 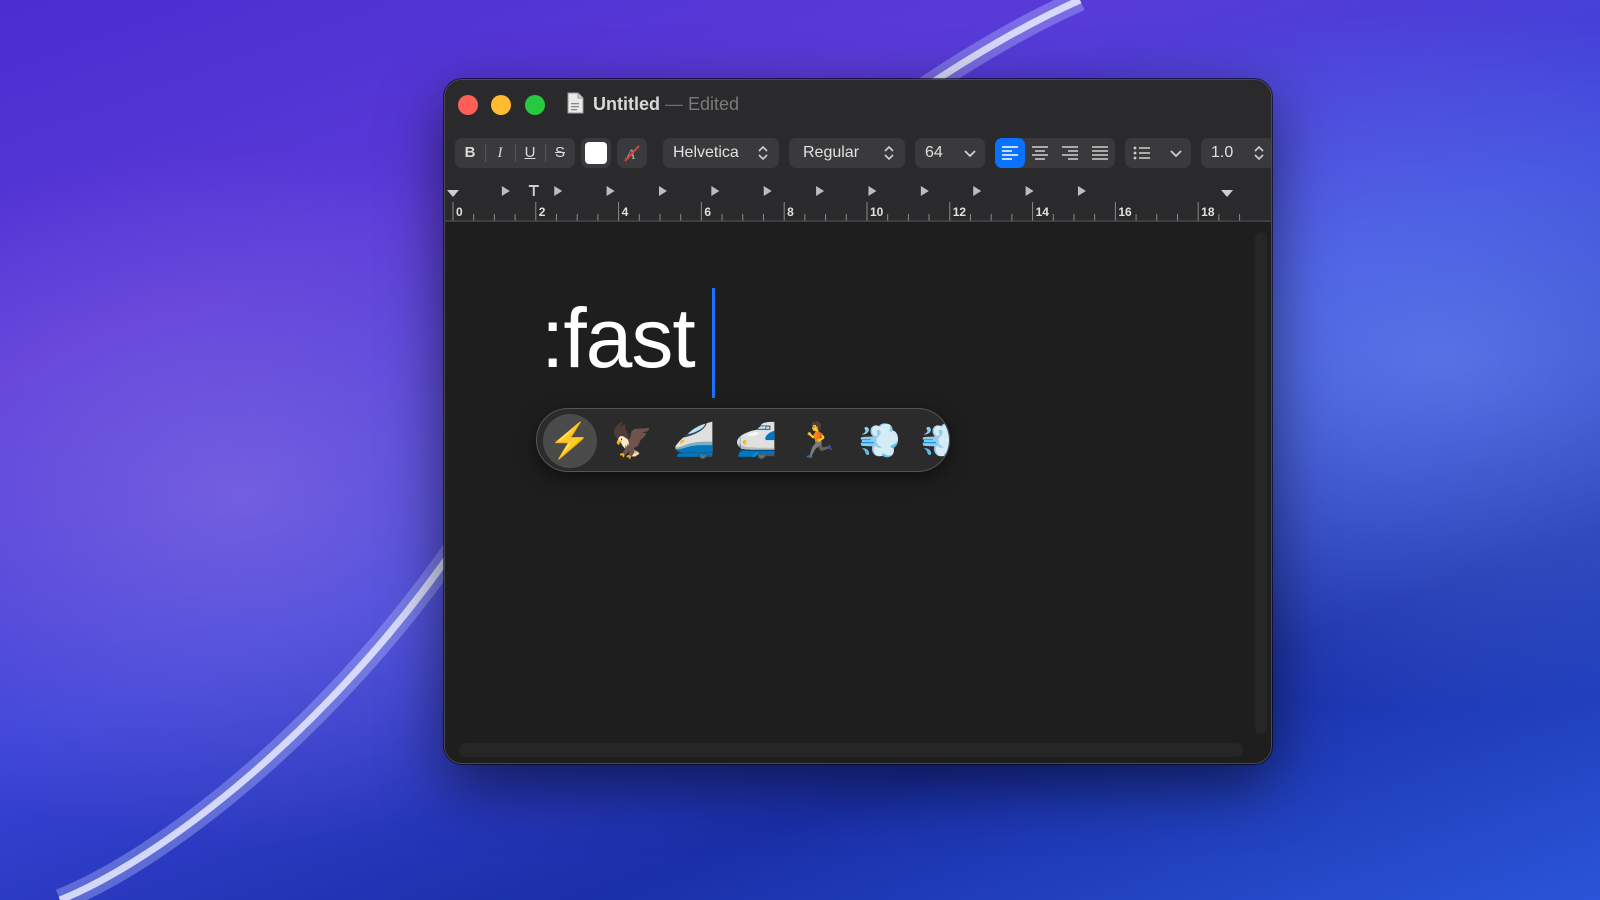 I want to click on font-family-select: Helvetica, so click(x=721, y=153).